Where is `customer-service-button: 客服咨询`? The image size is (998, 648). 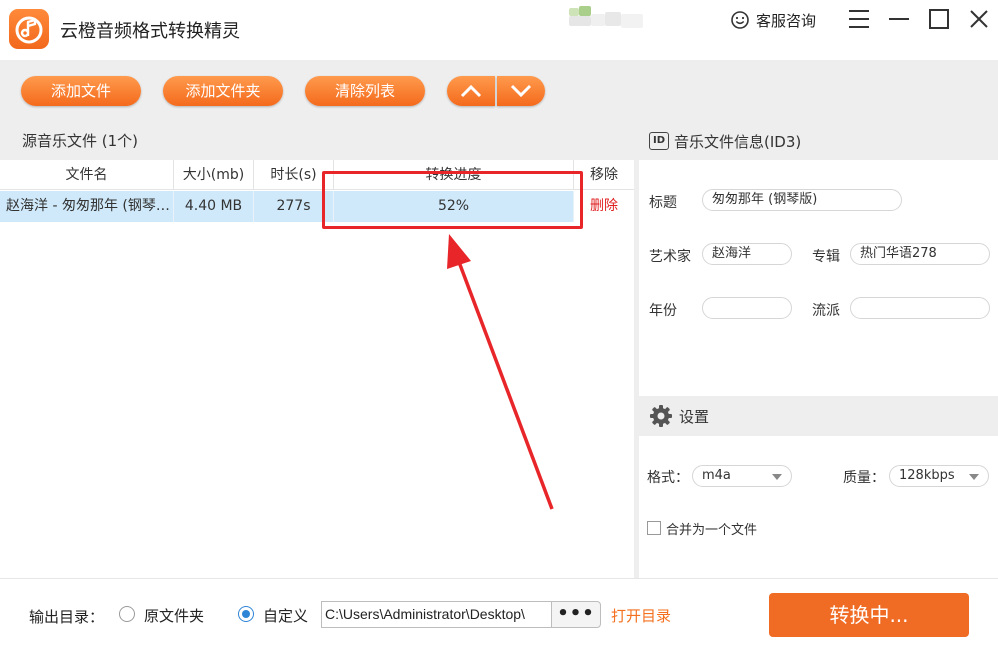 customer-service-button: 客服咨询 is located at coordinates (773, 20).